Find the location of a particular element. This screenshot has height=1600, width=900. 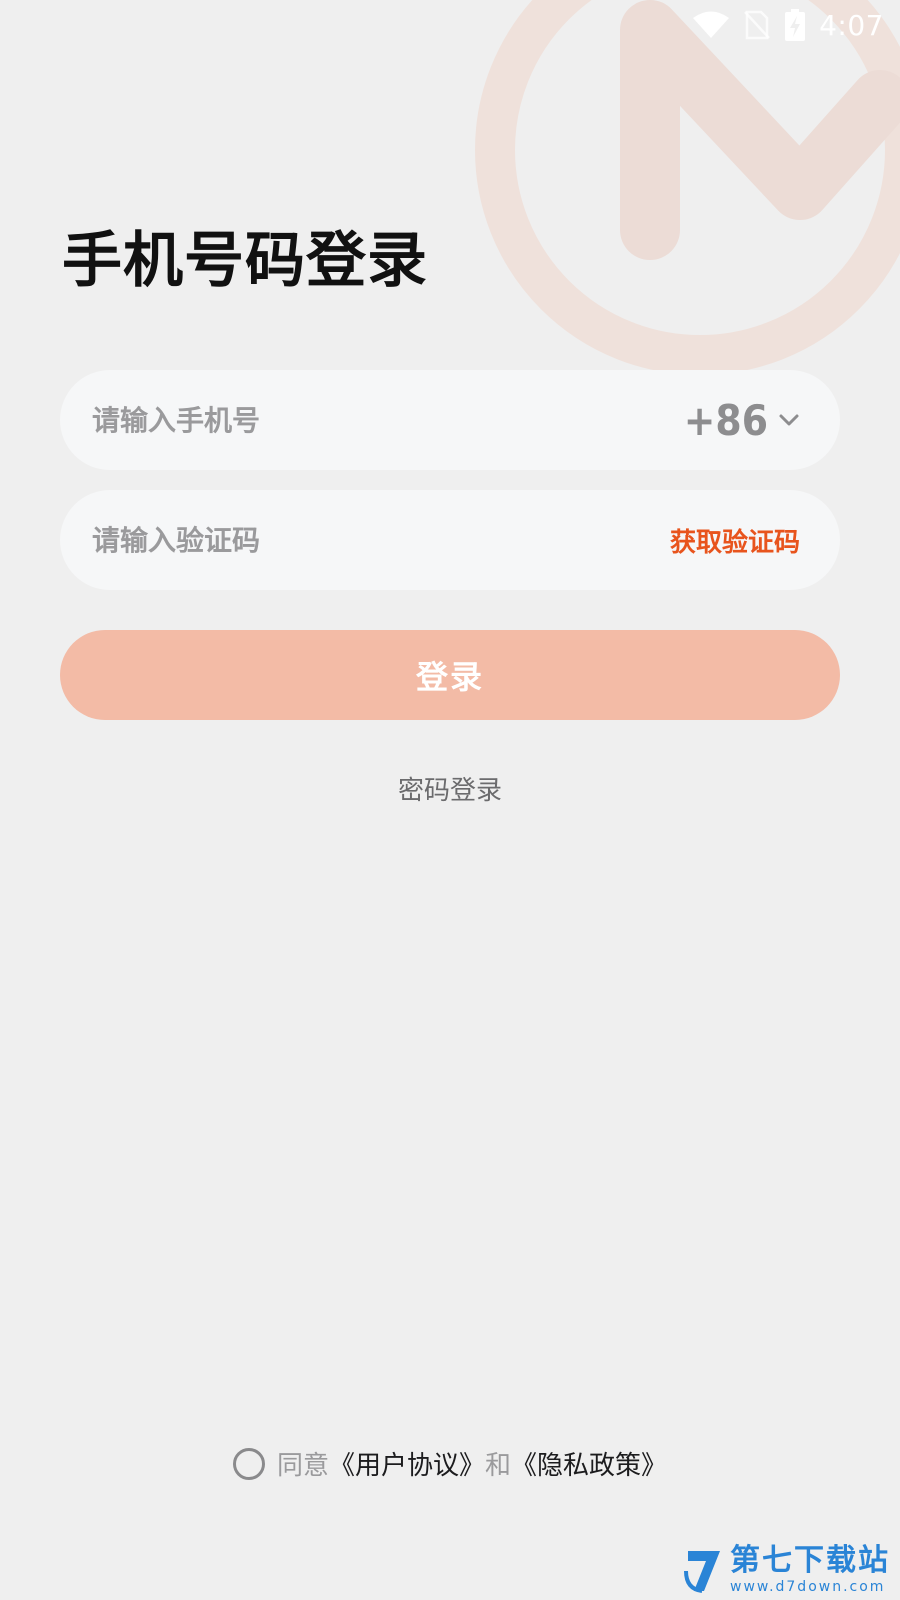

password-login-link: 密码登录 is located at coordinates (450, 788).